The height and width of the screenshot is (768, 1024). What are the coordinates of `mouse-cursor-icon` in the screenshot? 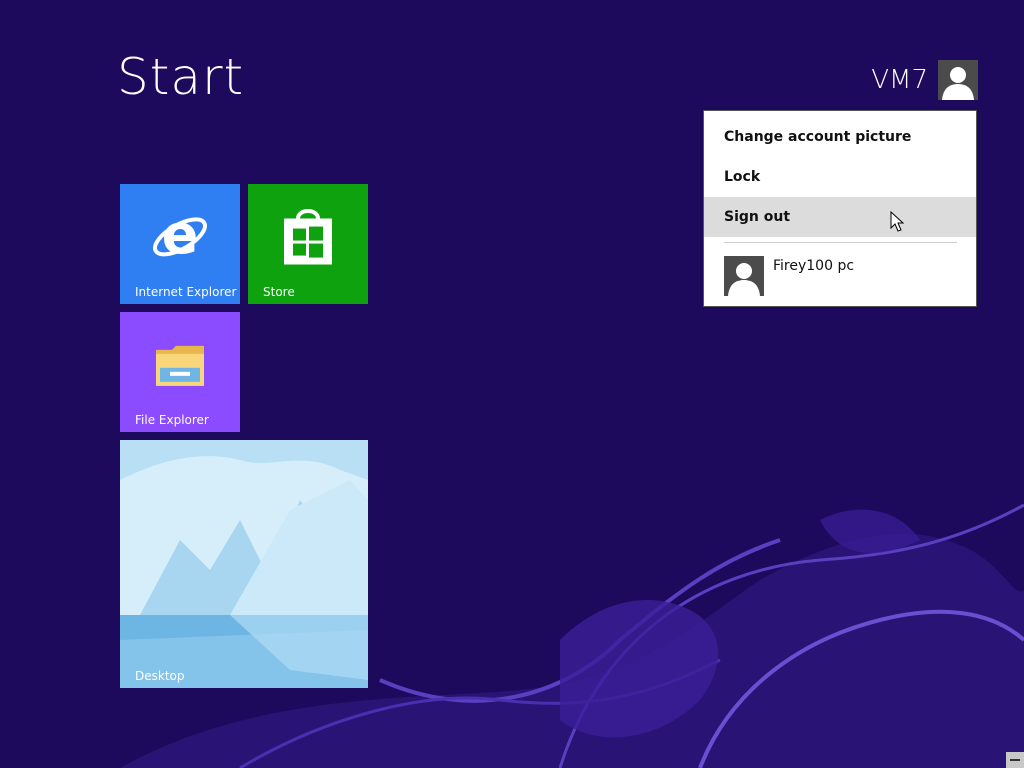 It's located at (897, 221).